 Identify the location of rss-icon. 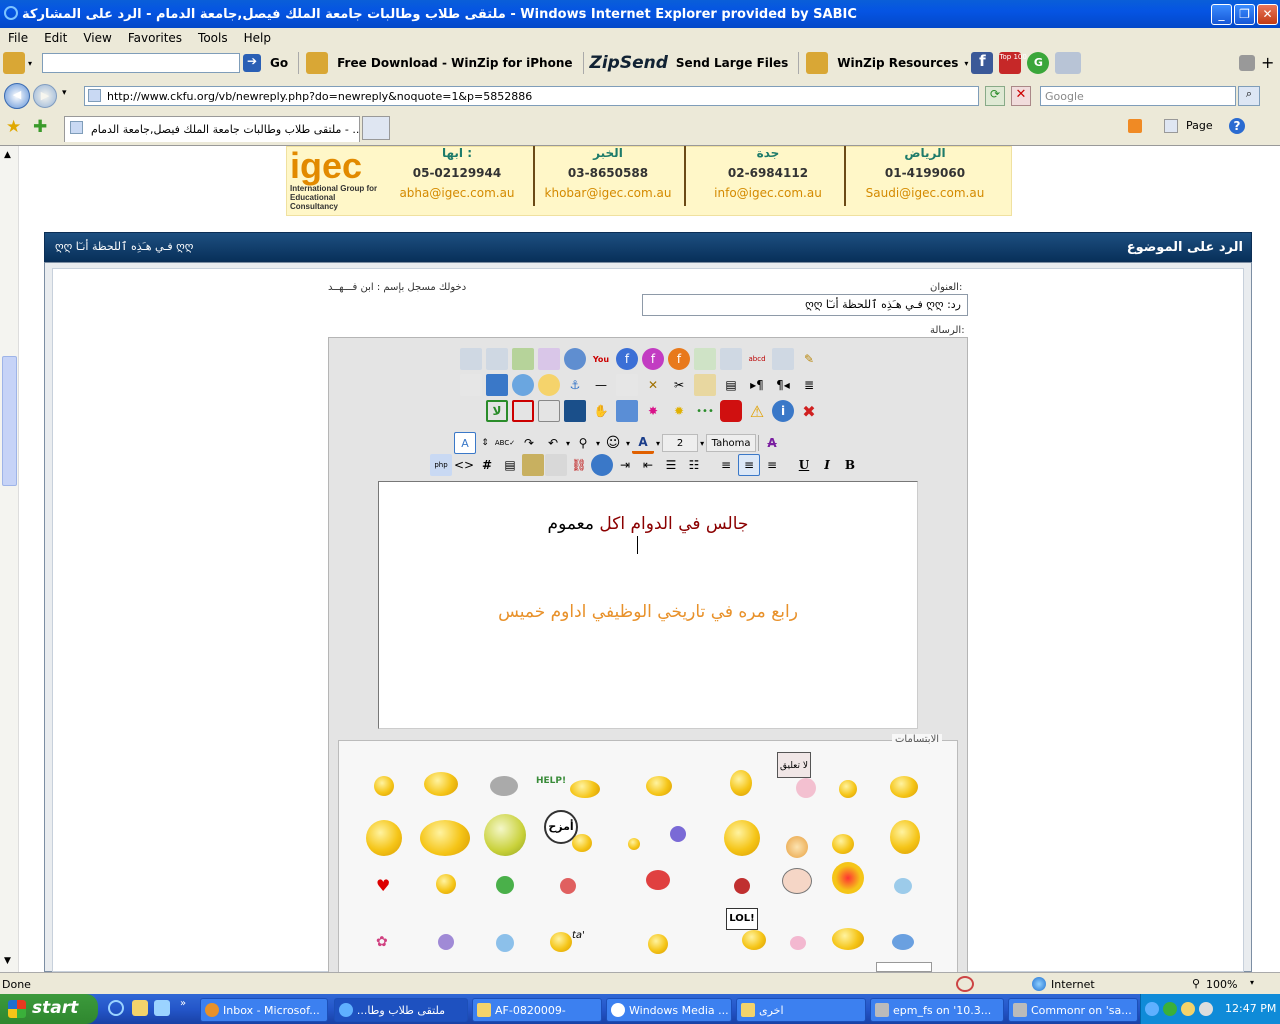
(1135, 126).